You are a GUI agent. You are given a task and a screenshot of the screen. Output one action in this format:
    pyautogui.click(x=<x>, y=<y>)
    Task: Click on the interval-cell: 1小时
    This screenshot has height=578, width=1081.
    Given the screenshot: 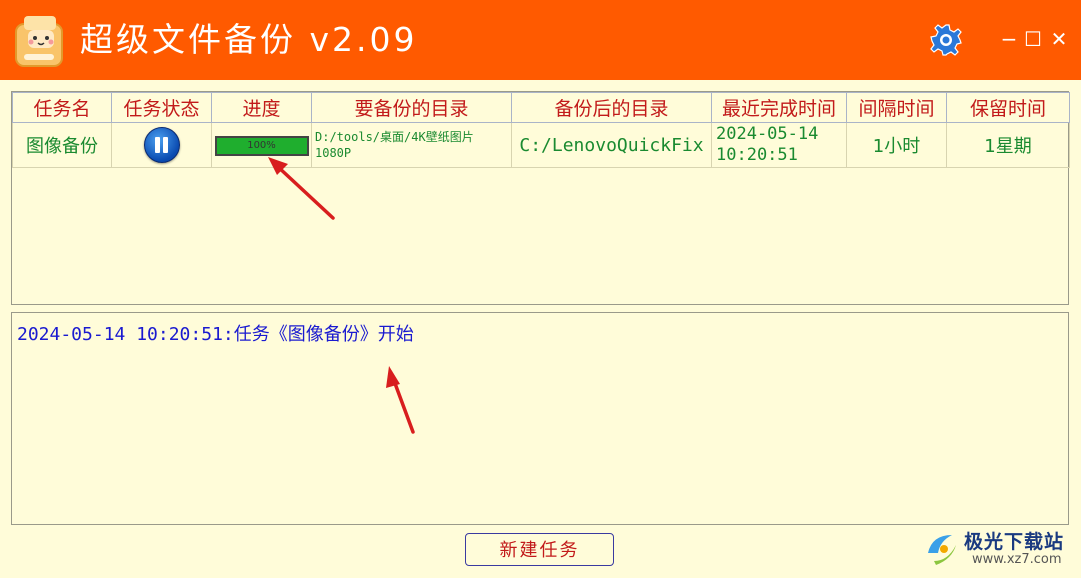 What is the action you would take?
    pyautogui.click(x=896, y=145)
    